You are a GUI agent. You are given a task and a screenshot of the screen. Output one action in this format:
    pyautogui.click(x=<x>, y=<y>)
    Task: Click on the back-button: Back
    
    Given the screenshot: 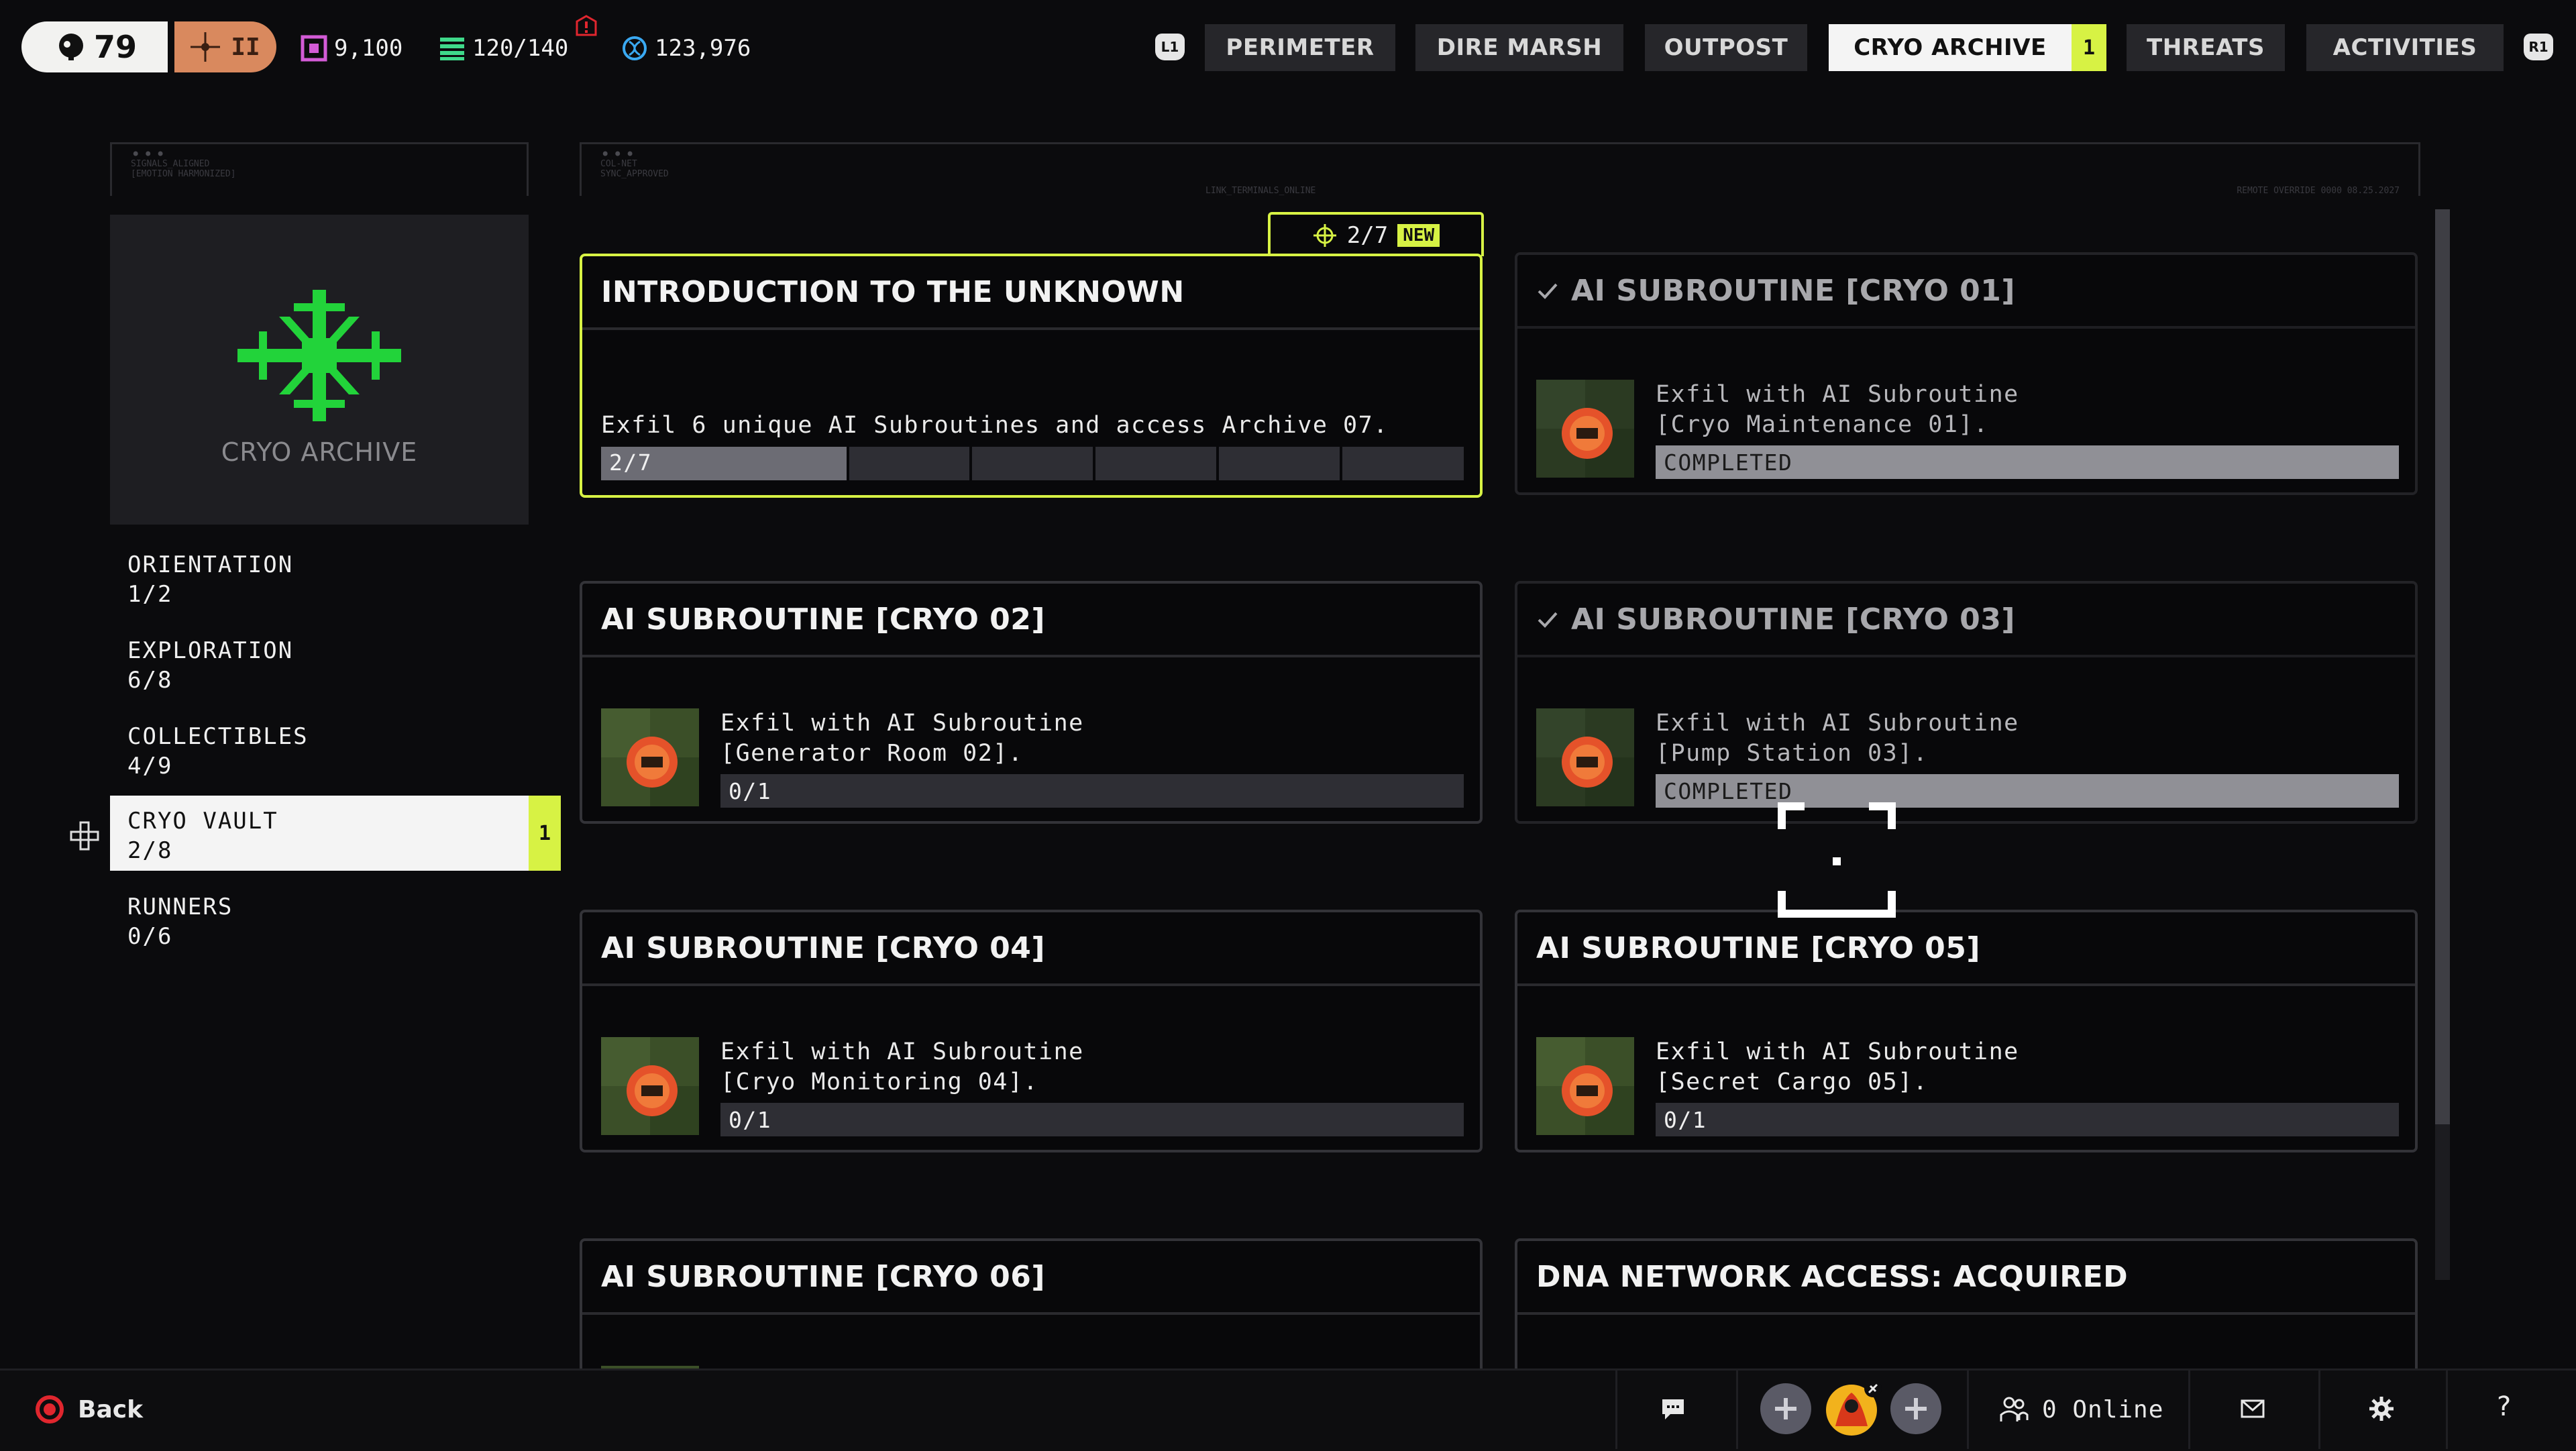 What is the action you would take?
    pyautogui.click(x=89, y=1409)
    